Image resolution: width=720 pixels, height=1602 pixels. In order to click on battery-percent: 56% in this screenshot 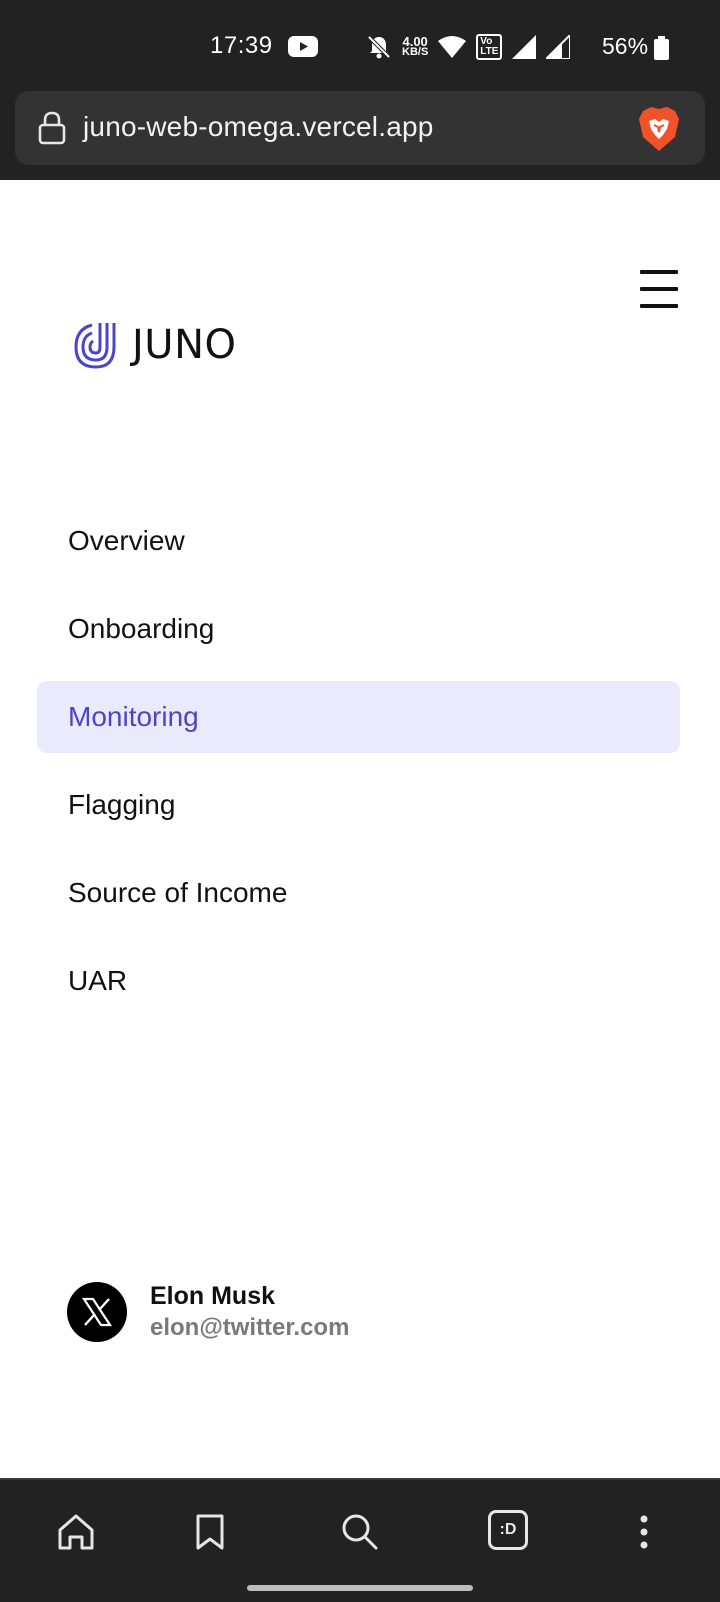, I will do `click(625, 46)`.